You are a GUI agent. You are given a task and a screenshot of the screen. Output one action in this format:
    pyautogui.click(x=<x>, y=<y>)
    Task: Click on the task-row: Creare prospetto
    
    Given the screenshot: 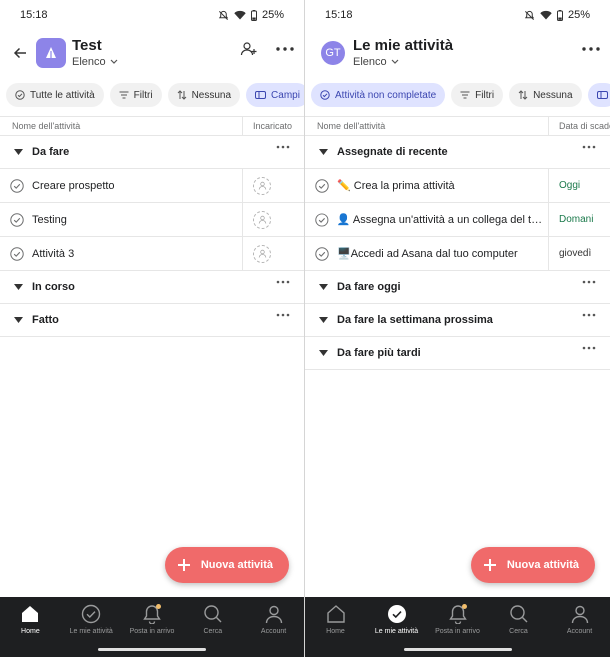 What is the action you would take?
    pyautogui.click(x=152, y=186)
    